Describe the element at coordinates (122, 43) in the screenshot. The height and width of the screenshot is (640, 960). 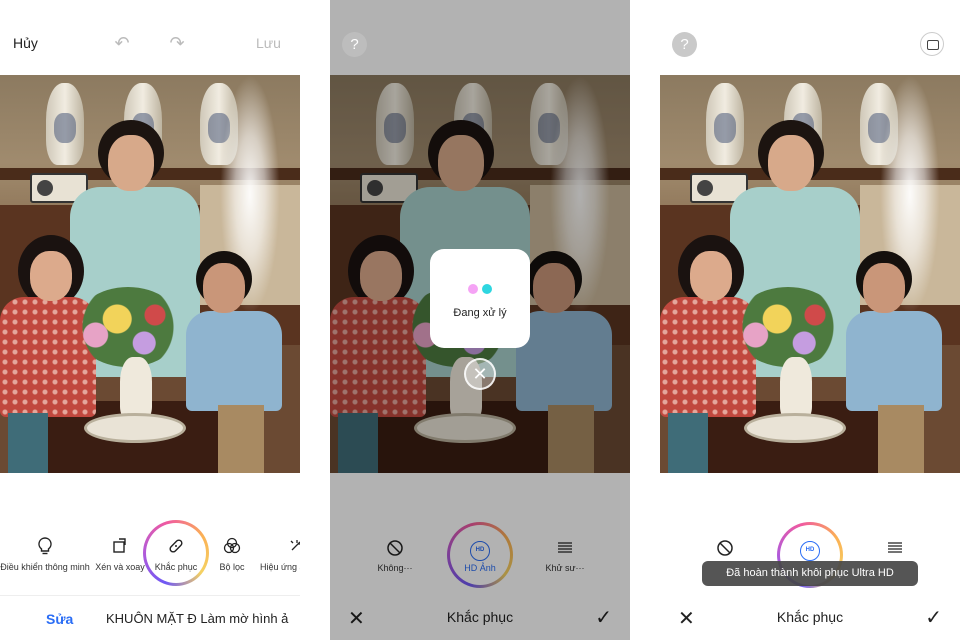
I see `undo-icon: ↶` at that location.